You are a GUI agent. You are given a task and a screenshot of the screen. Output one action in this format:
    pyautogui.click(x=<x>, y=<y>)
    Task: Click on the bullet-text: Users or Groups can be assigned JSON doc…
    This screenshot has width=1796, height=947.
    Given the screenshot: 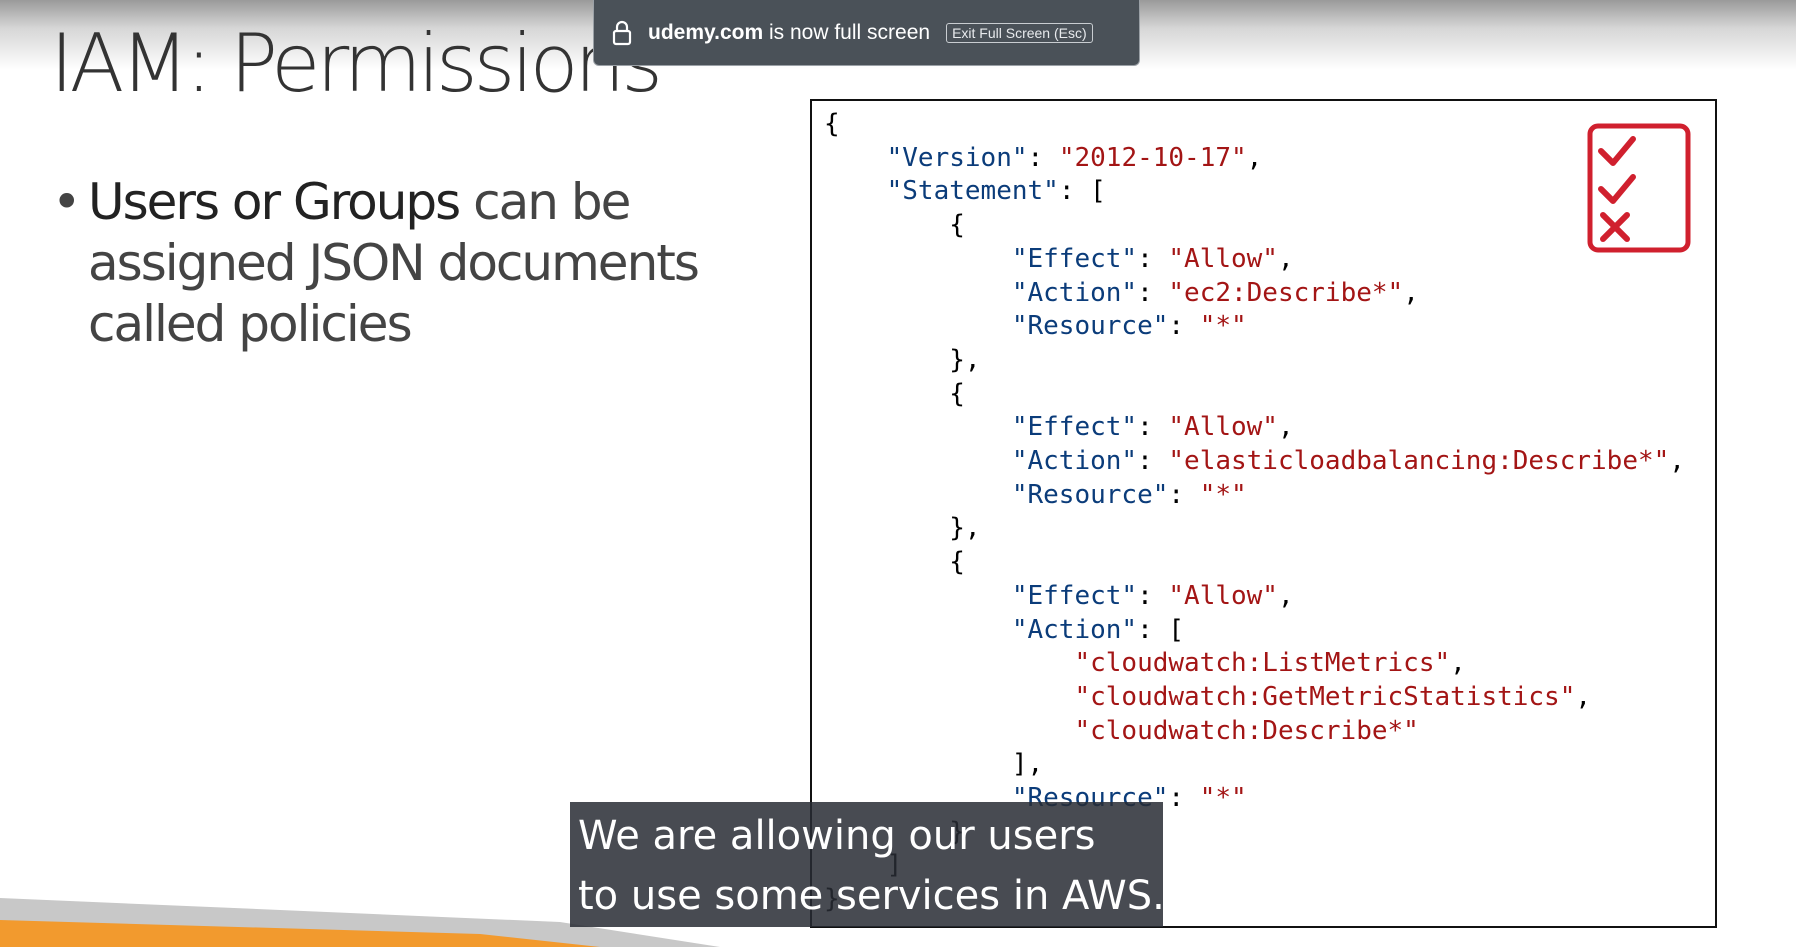 What is the action you would take?
    pyautogui.click(x=413, y=263)
    